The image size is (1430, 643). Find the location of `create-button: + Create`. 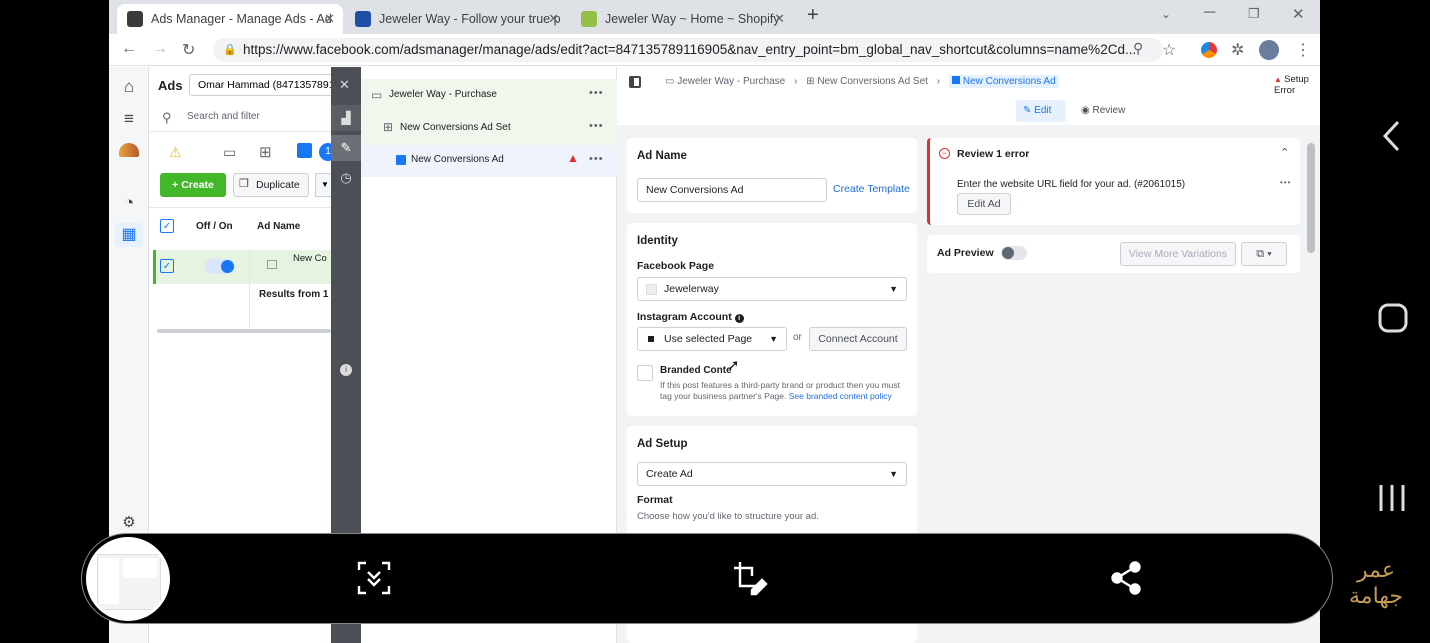

create-button: + Create is located at coordinates (193, 185).